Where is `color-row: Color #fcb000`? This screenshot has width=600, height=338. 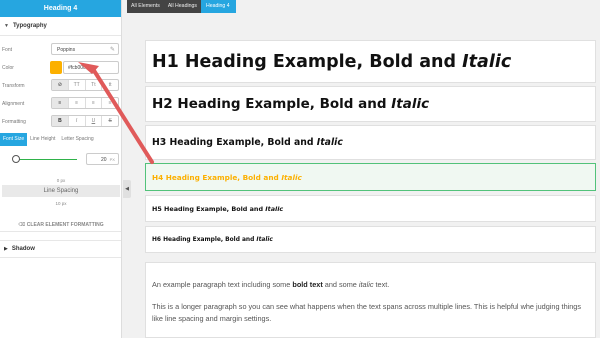 color-row: Color #fcb000 is located at coordinates (60, 68).